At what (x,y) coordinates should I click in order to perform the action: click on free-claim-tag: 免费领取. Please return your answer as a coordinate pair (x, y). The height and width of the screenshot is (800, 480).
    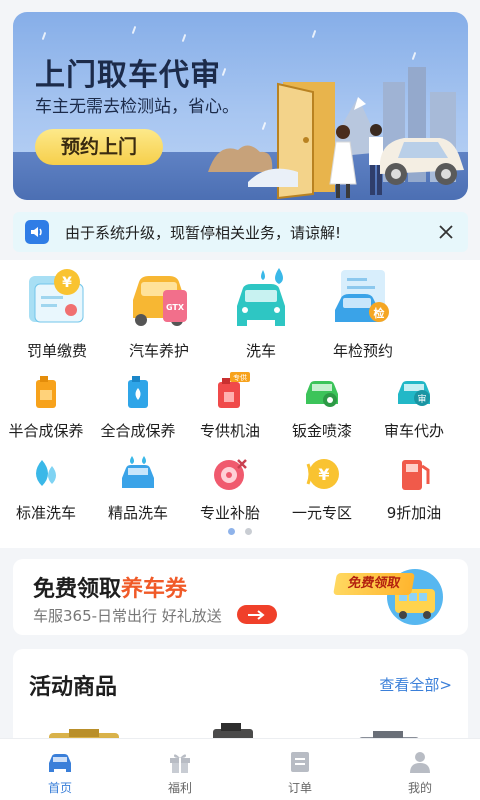
    Looking at the image, I should click on (374, 584).